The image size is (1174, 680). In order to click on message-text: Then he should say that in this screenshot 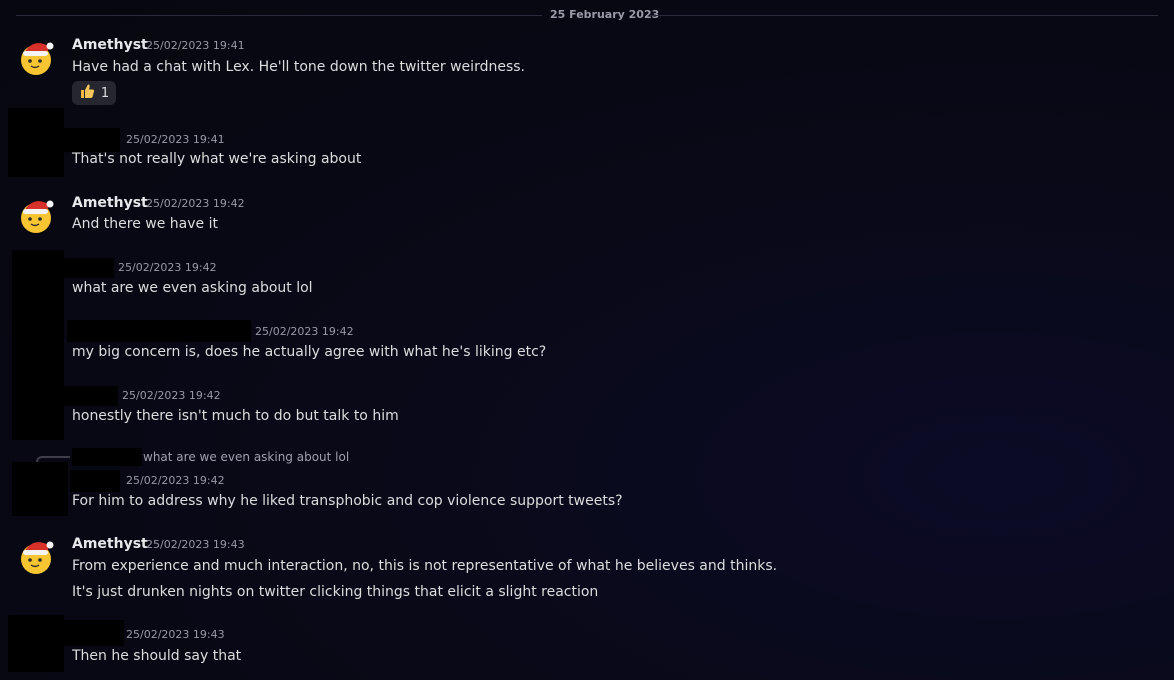, I will do `click(157, 656)`.